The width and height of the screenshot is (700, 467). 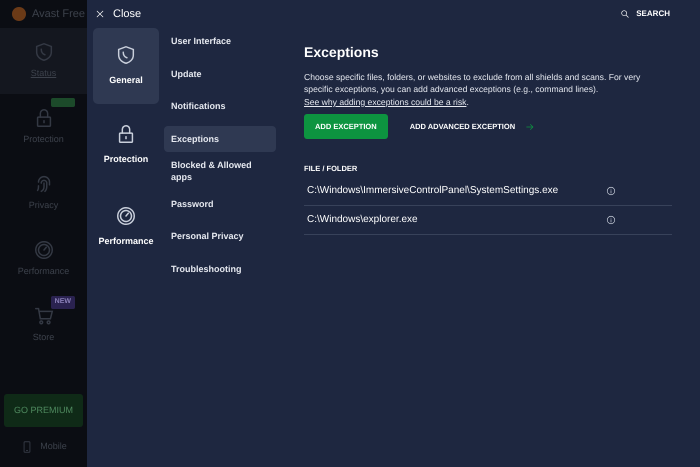 What do you see at coordinates (473, 89) in the screenshot?
I see `description-text: Choose specific files, folders, or websites to exclude from all shields and scans. For very specific exceptions, you can add advanced exceptions (e.g., command lines). See why adding exceptions could be a risk.` at bounding box center [473, 89].